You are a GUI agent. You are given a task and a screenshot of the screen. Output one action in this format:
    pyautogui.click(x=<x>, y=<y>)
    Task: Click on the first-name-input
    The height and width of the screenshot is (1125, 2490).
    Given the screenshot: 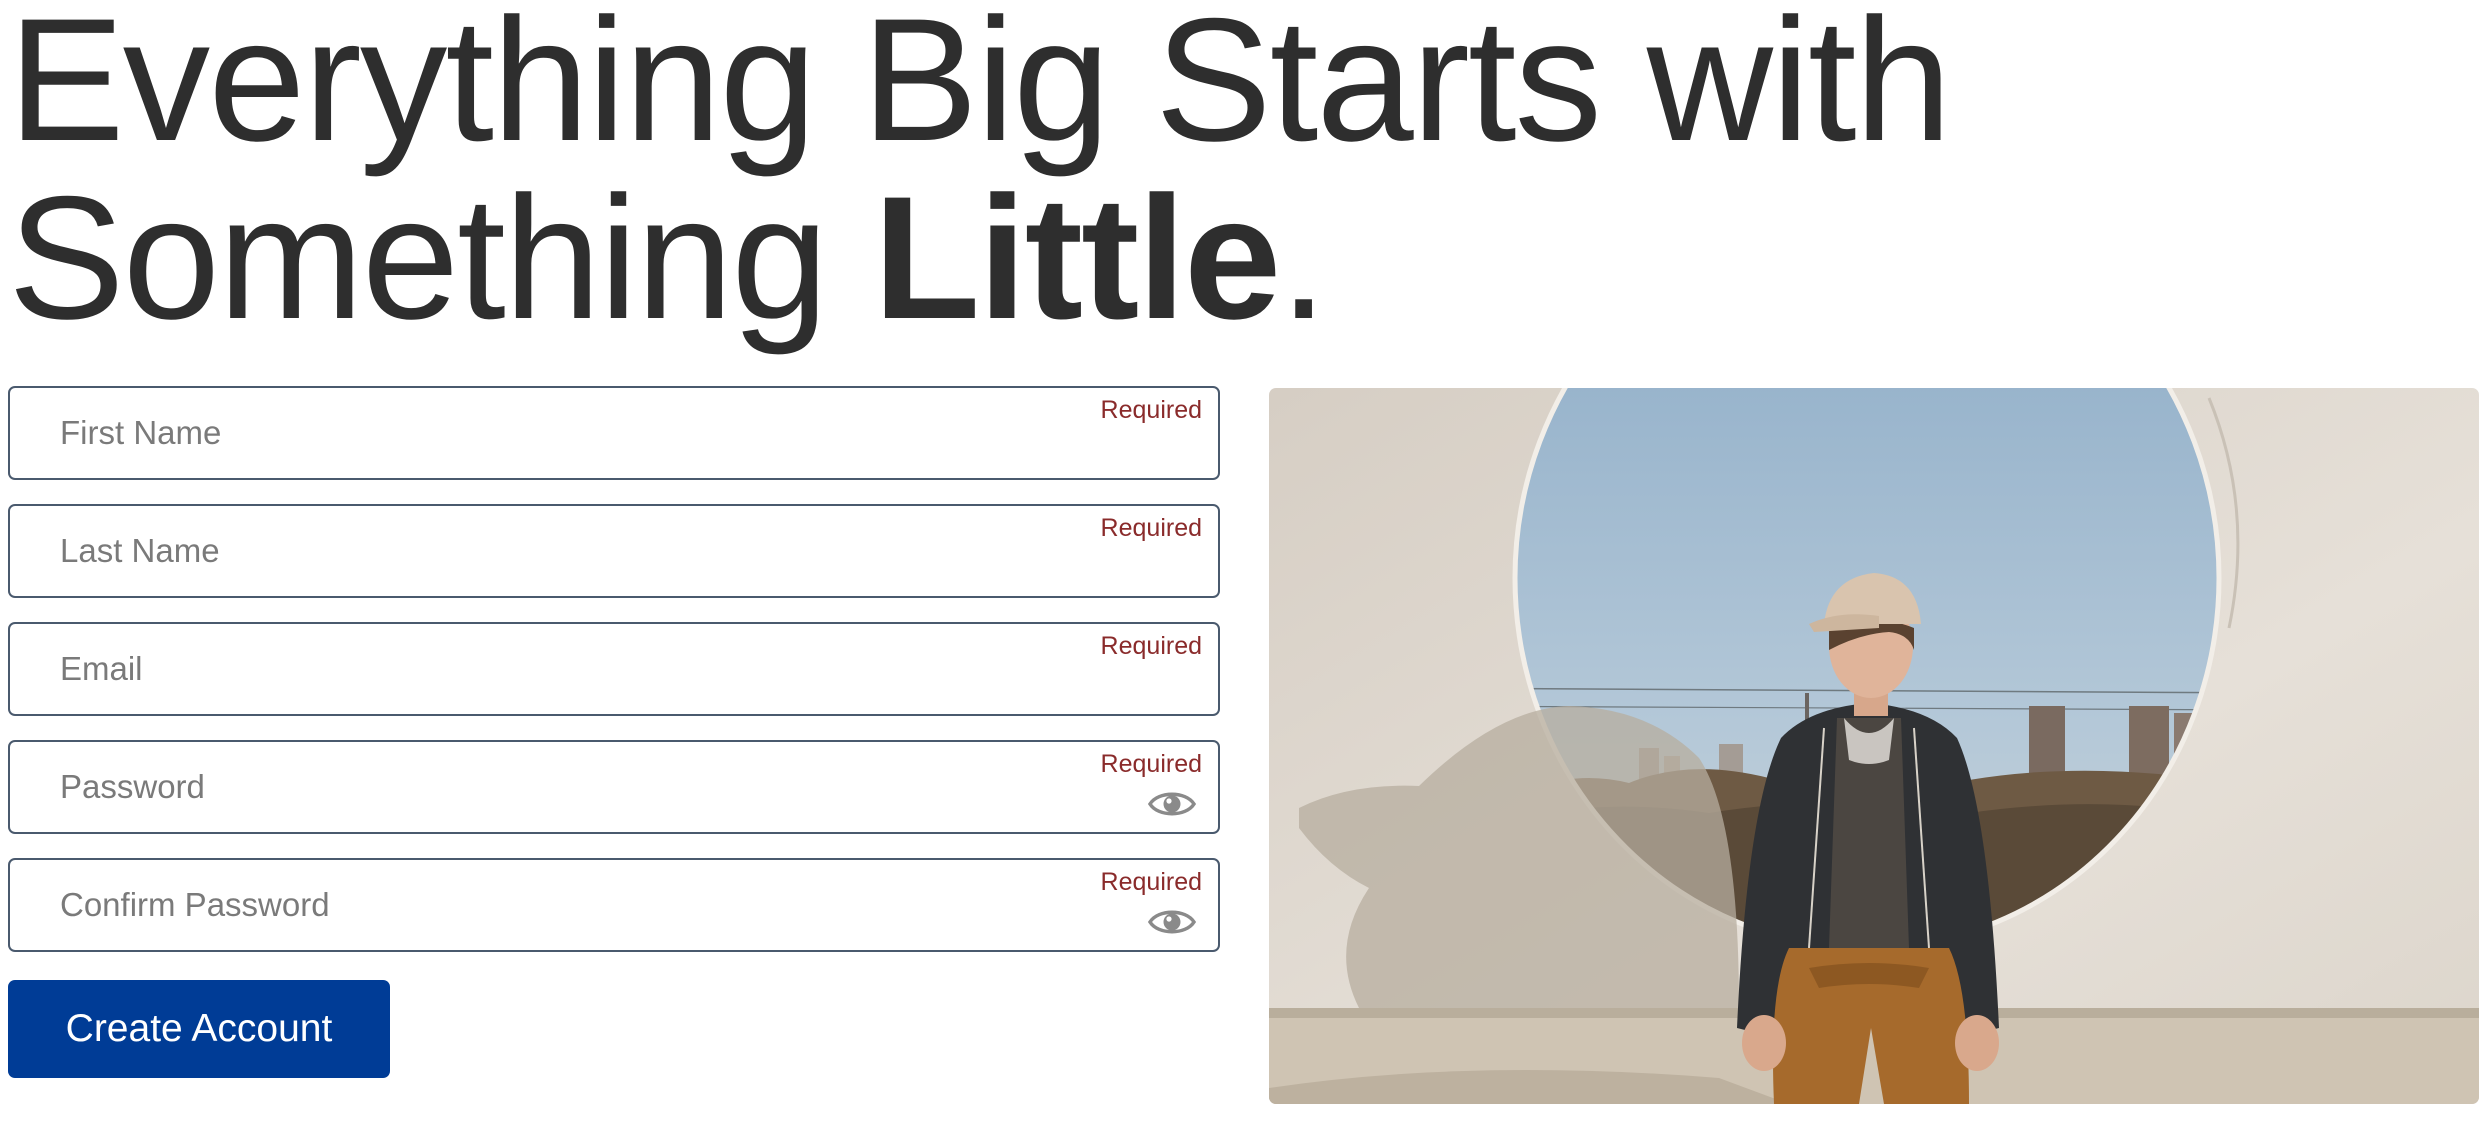 What is the action you would take?
    pyautogui.click(x=614, y=433)
    